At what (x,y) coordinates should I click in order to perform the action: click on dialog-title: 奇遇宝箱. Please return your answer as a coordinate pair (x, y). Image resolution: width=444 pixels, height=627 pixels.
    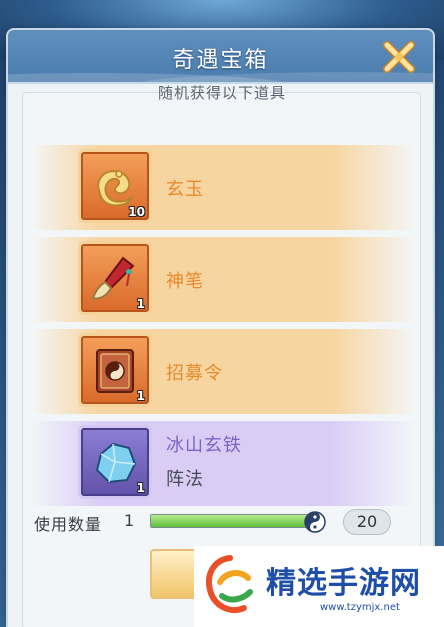
    Looking at the image, I should click on (220, 60).